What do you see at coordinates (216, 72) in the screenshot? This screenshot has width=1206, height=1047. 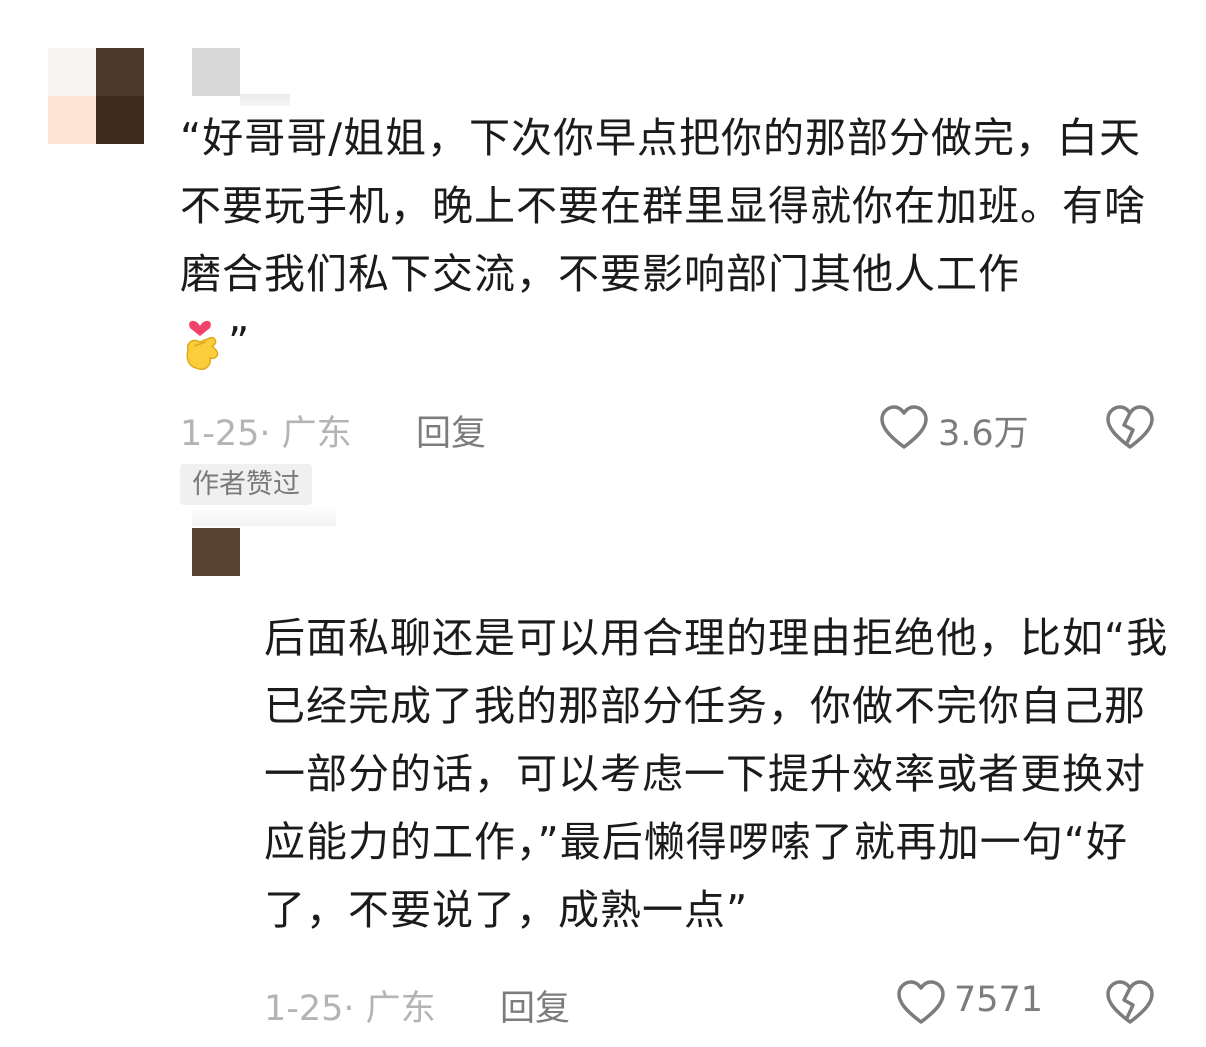 I see `username-blurred` at bounding box center [216, 72].